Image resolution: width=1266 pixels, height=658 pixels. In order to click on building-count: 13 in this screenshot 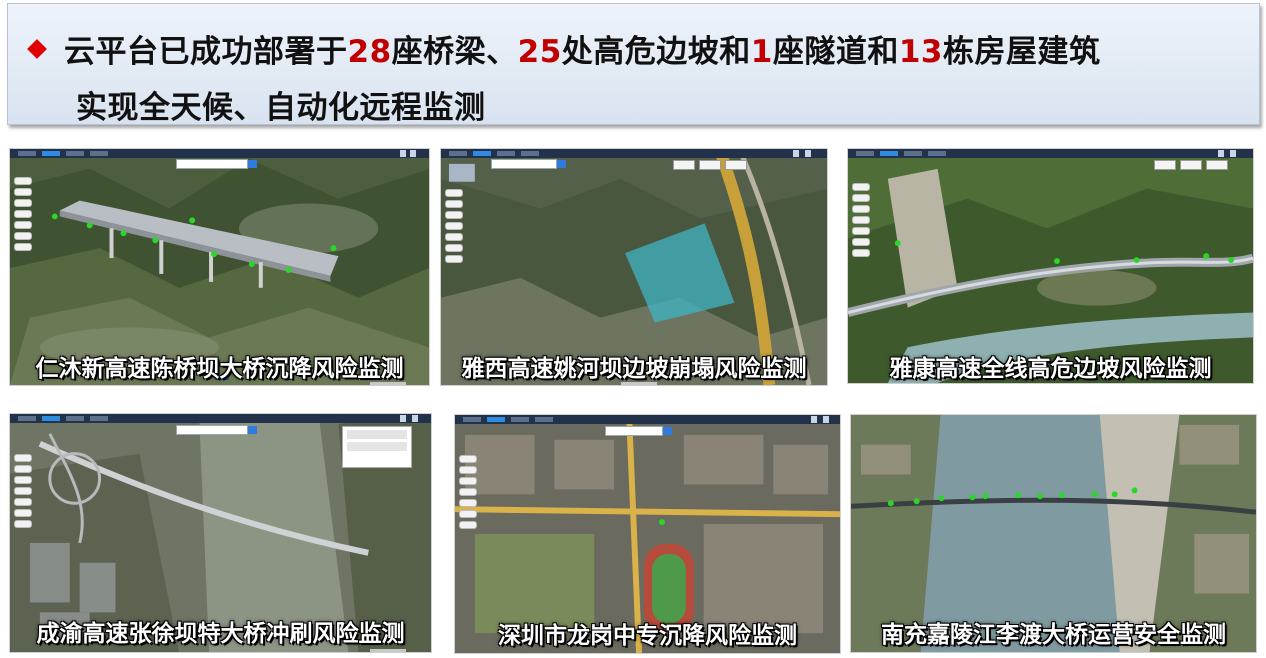, I will do `click(920, 52)`.